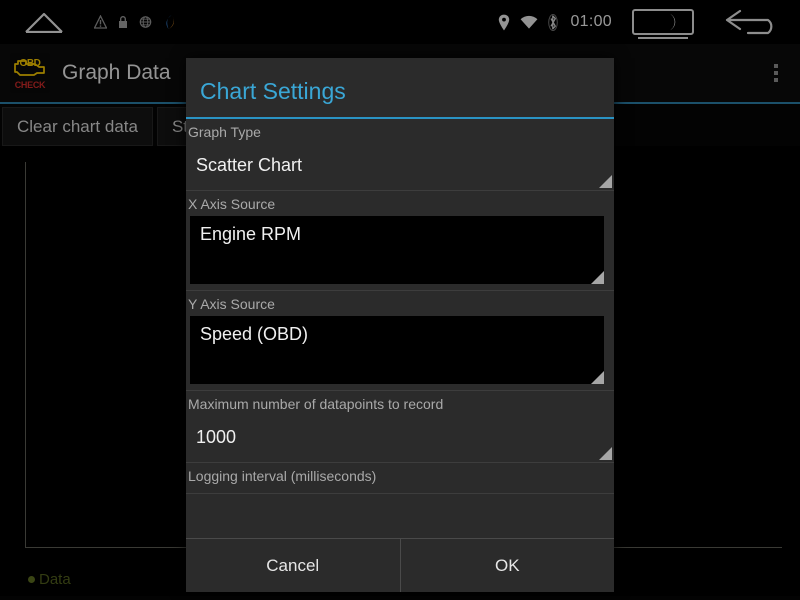 The image size is (800, 600). I want to click on field-x-axis-source: X Axis Source Engine RPM, so click(400, 241).